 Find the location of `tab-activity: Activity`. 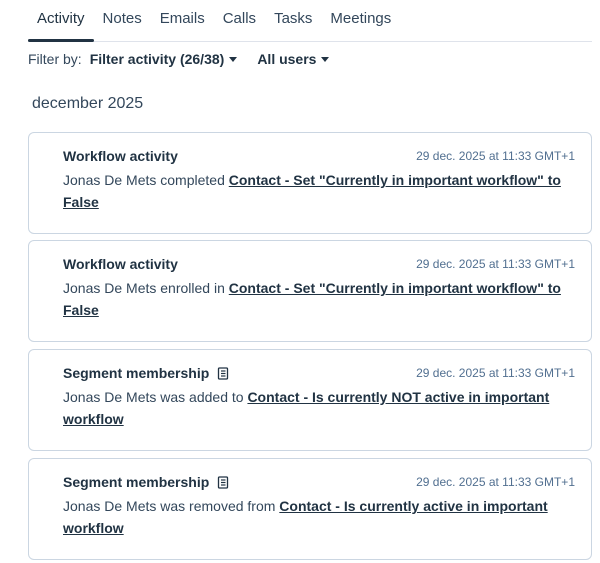

tab-activity: Activity is located at coordinates (61, 21).